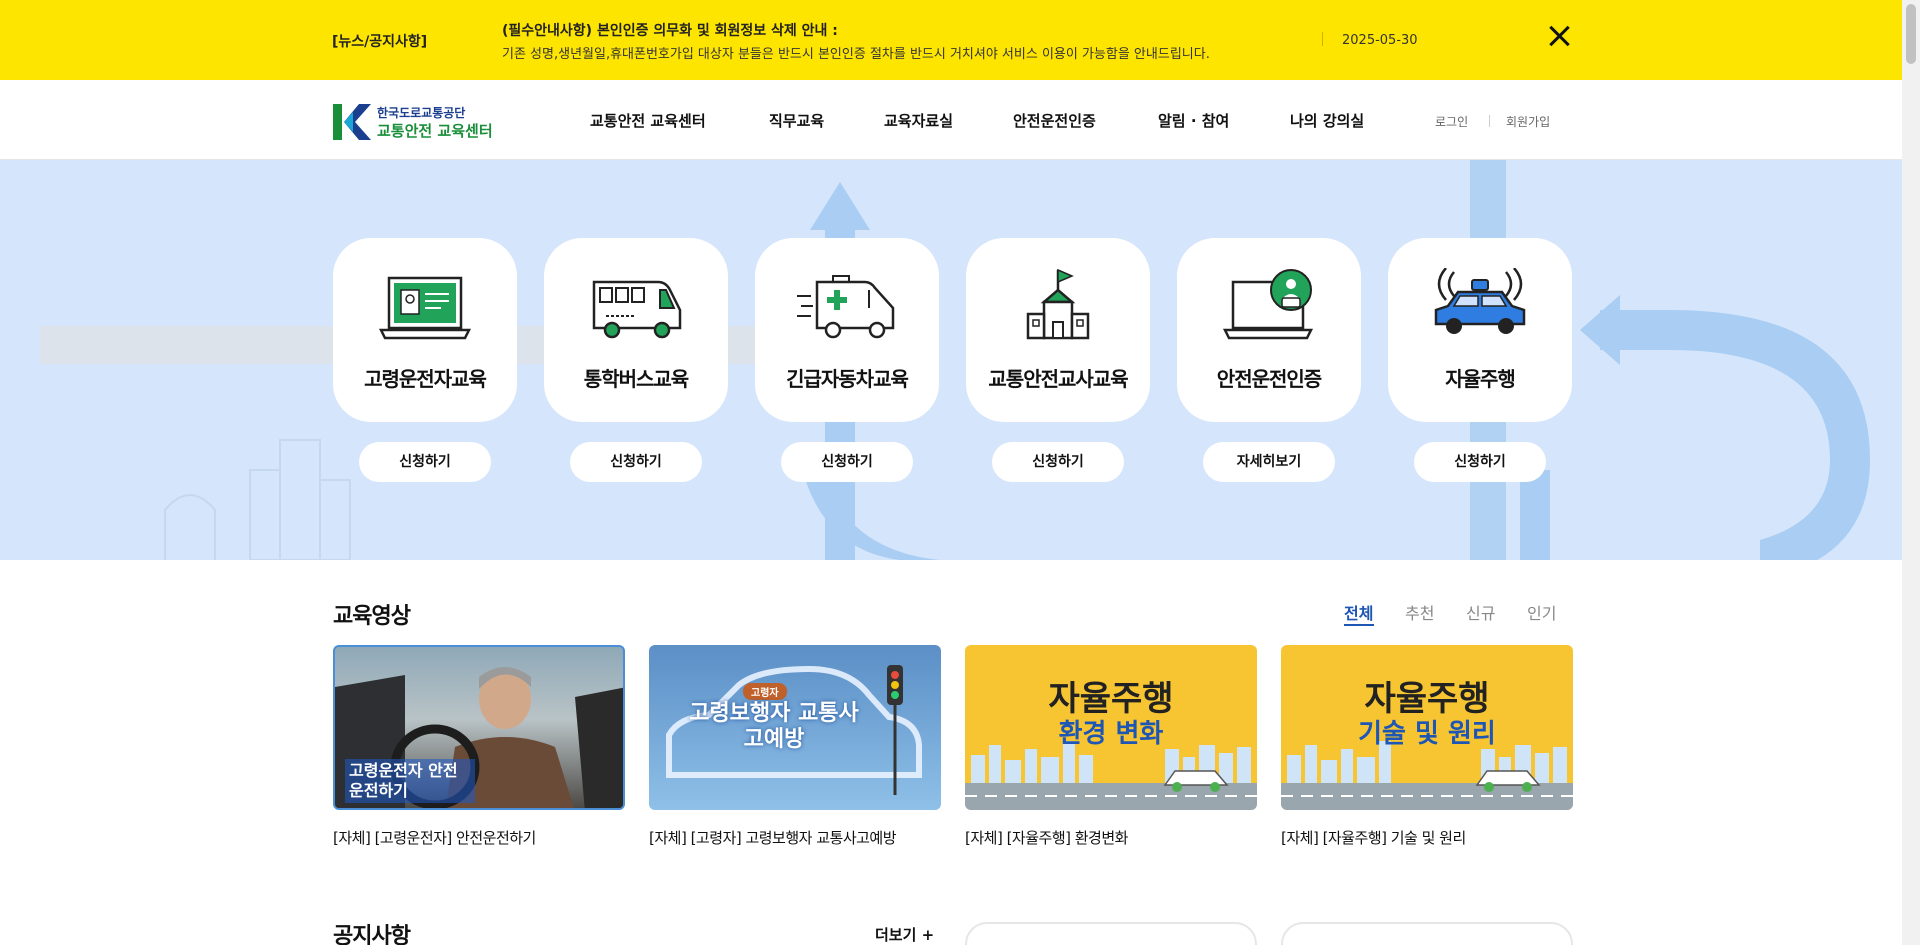 This screenshot has height=945, width=1920. I want to click on ambulance-icon, so click(846, 307).